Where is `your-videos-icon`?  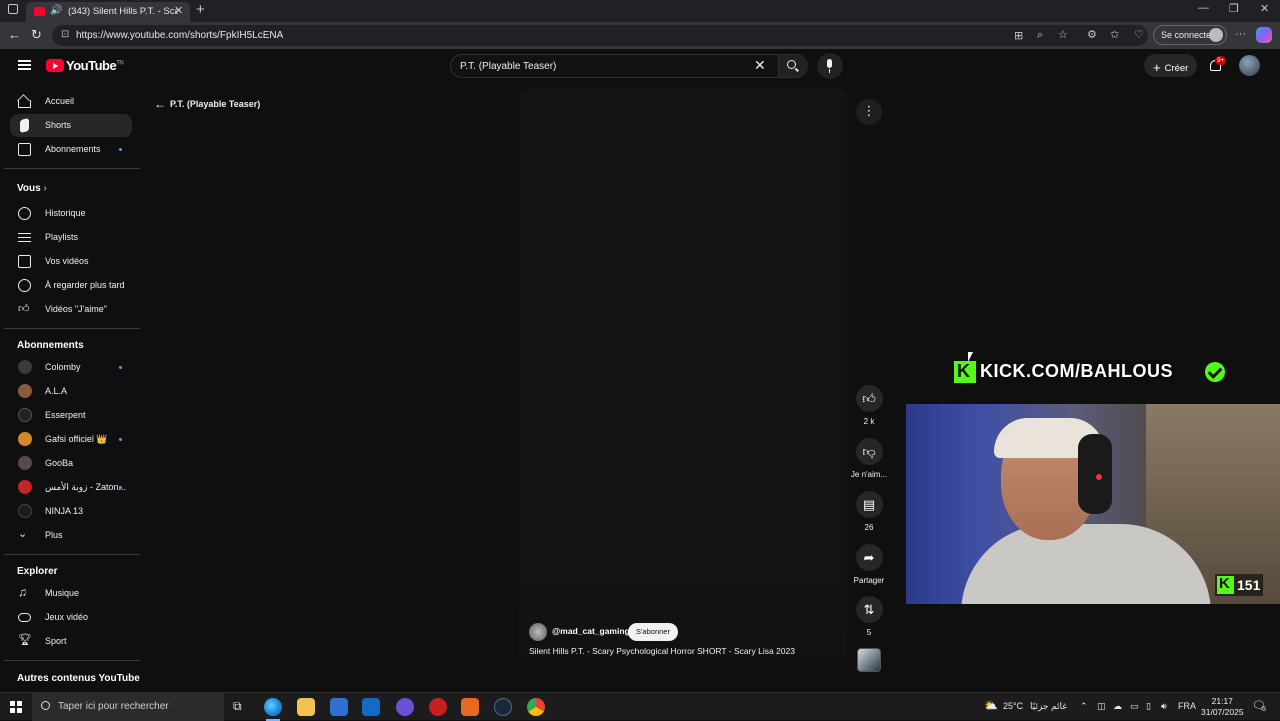
your-videos-icon is located at coordinates (24, 261).